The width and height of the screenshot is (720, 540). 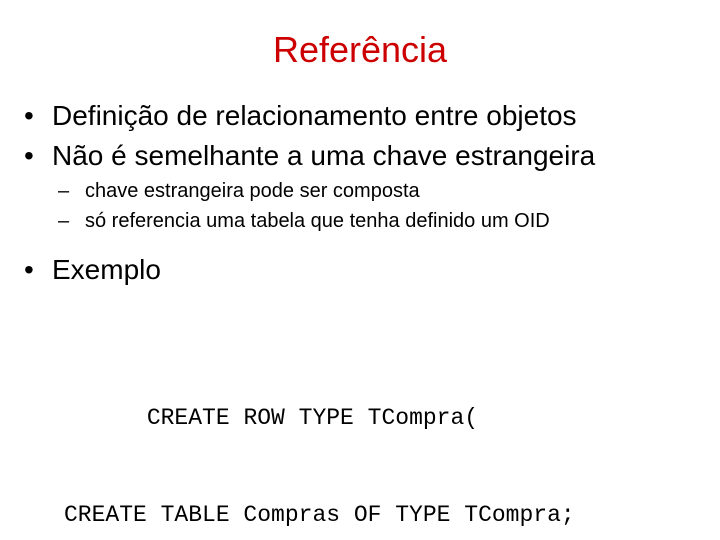 I want to click on page-title: Referência, so click(x=360, y=49).